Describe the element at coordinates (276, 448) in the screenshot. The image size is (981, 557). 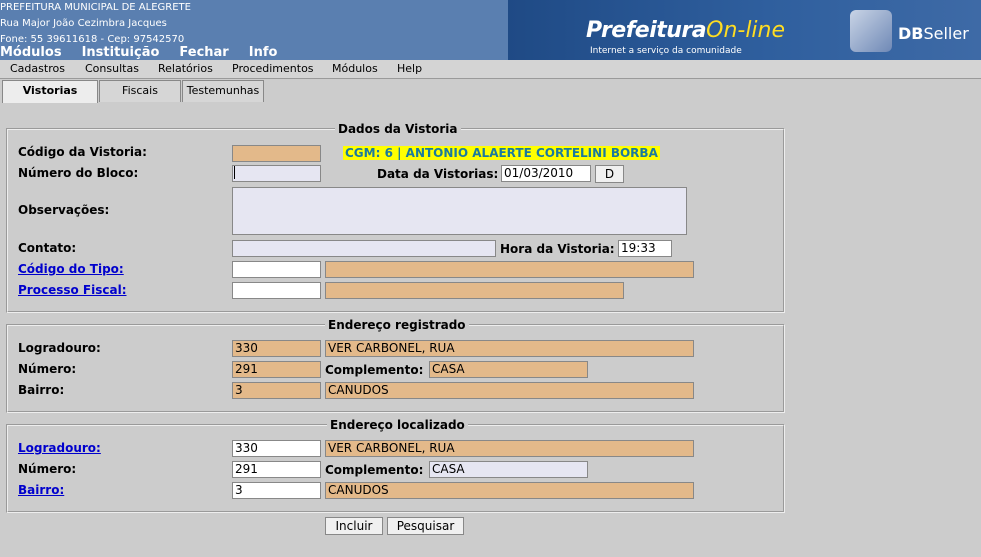
I see `loc-logradouro-code: 330` at that location.